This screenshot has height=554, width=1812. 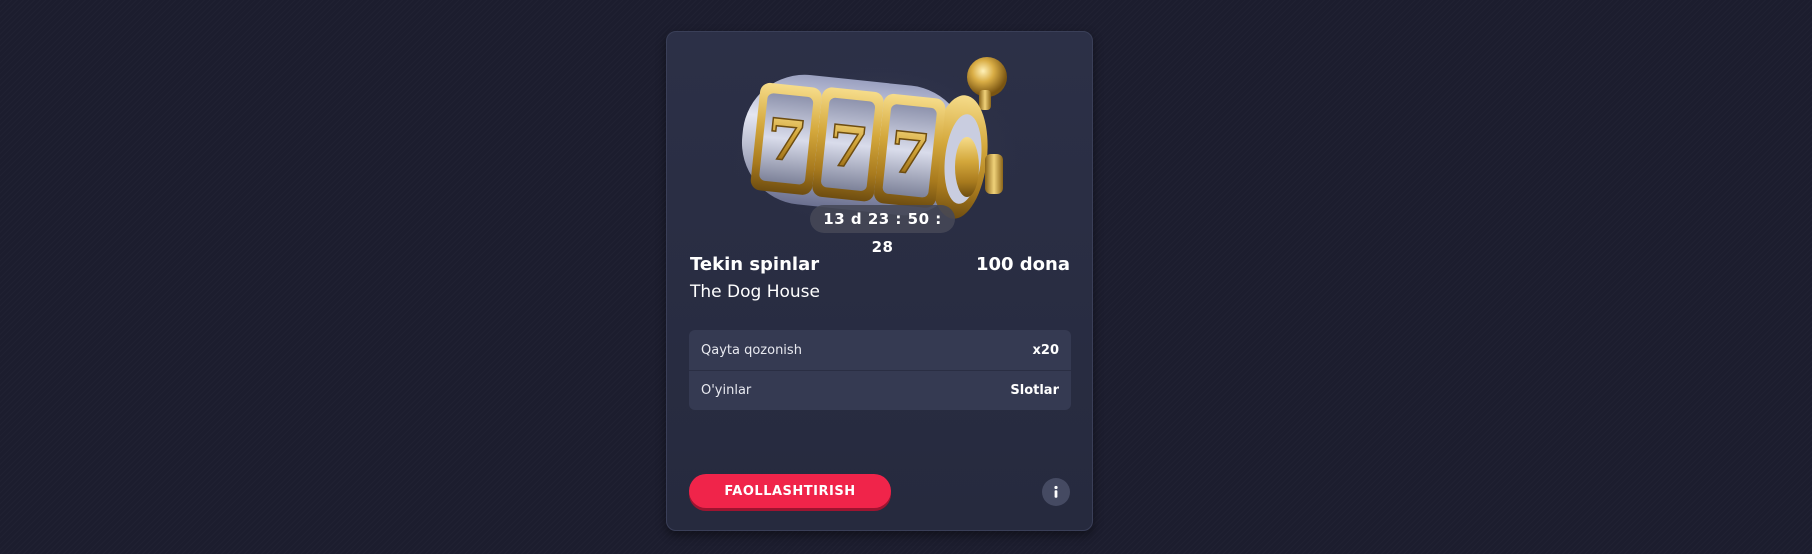 I want to click on info-button, so click(x=1056, y=492).